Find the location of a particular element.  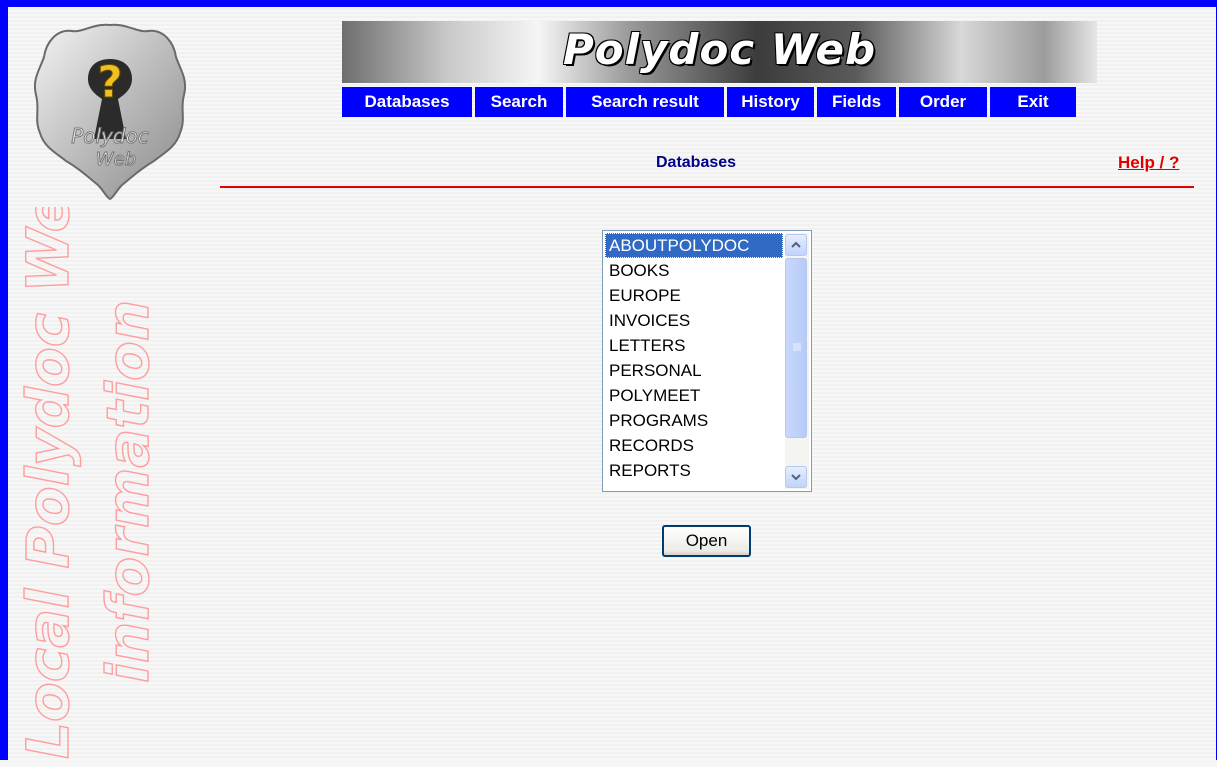

scroll-up-button is located at coordinates (796, 245).